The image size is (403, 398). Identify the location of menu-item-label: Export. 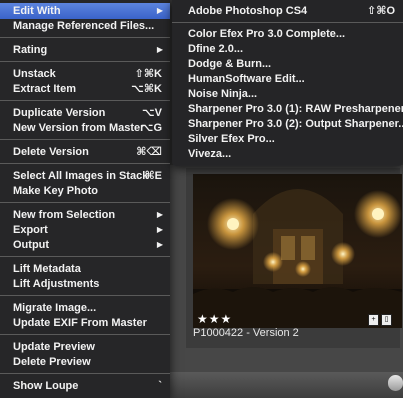
(30, 230).